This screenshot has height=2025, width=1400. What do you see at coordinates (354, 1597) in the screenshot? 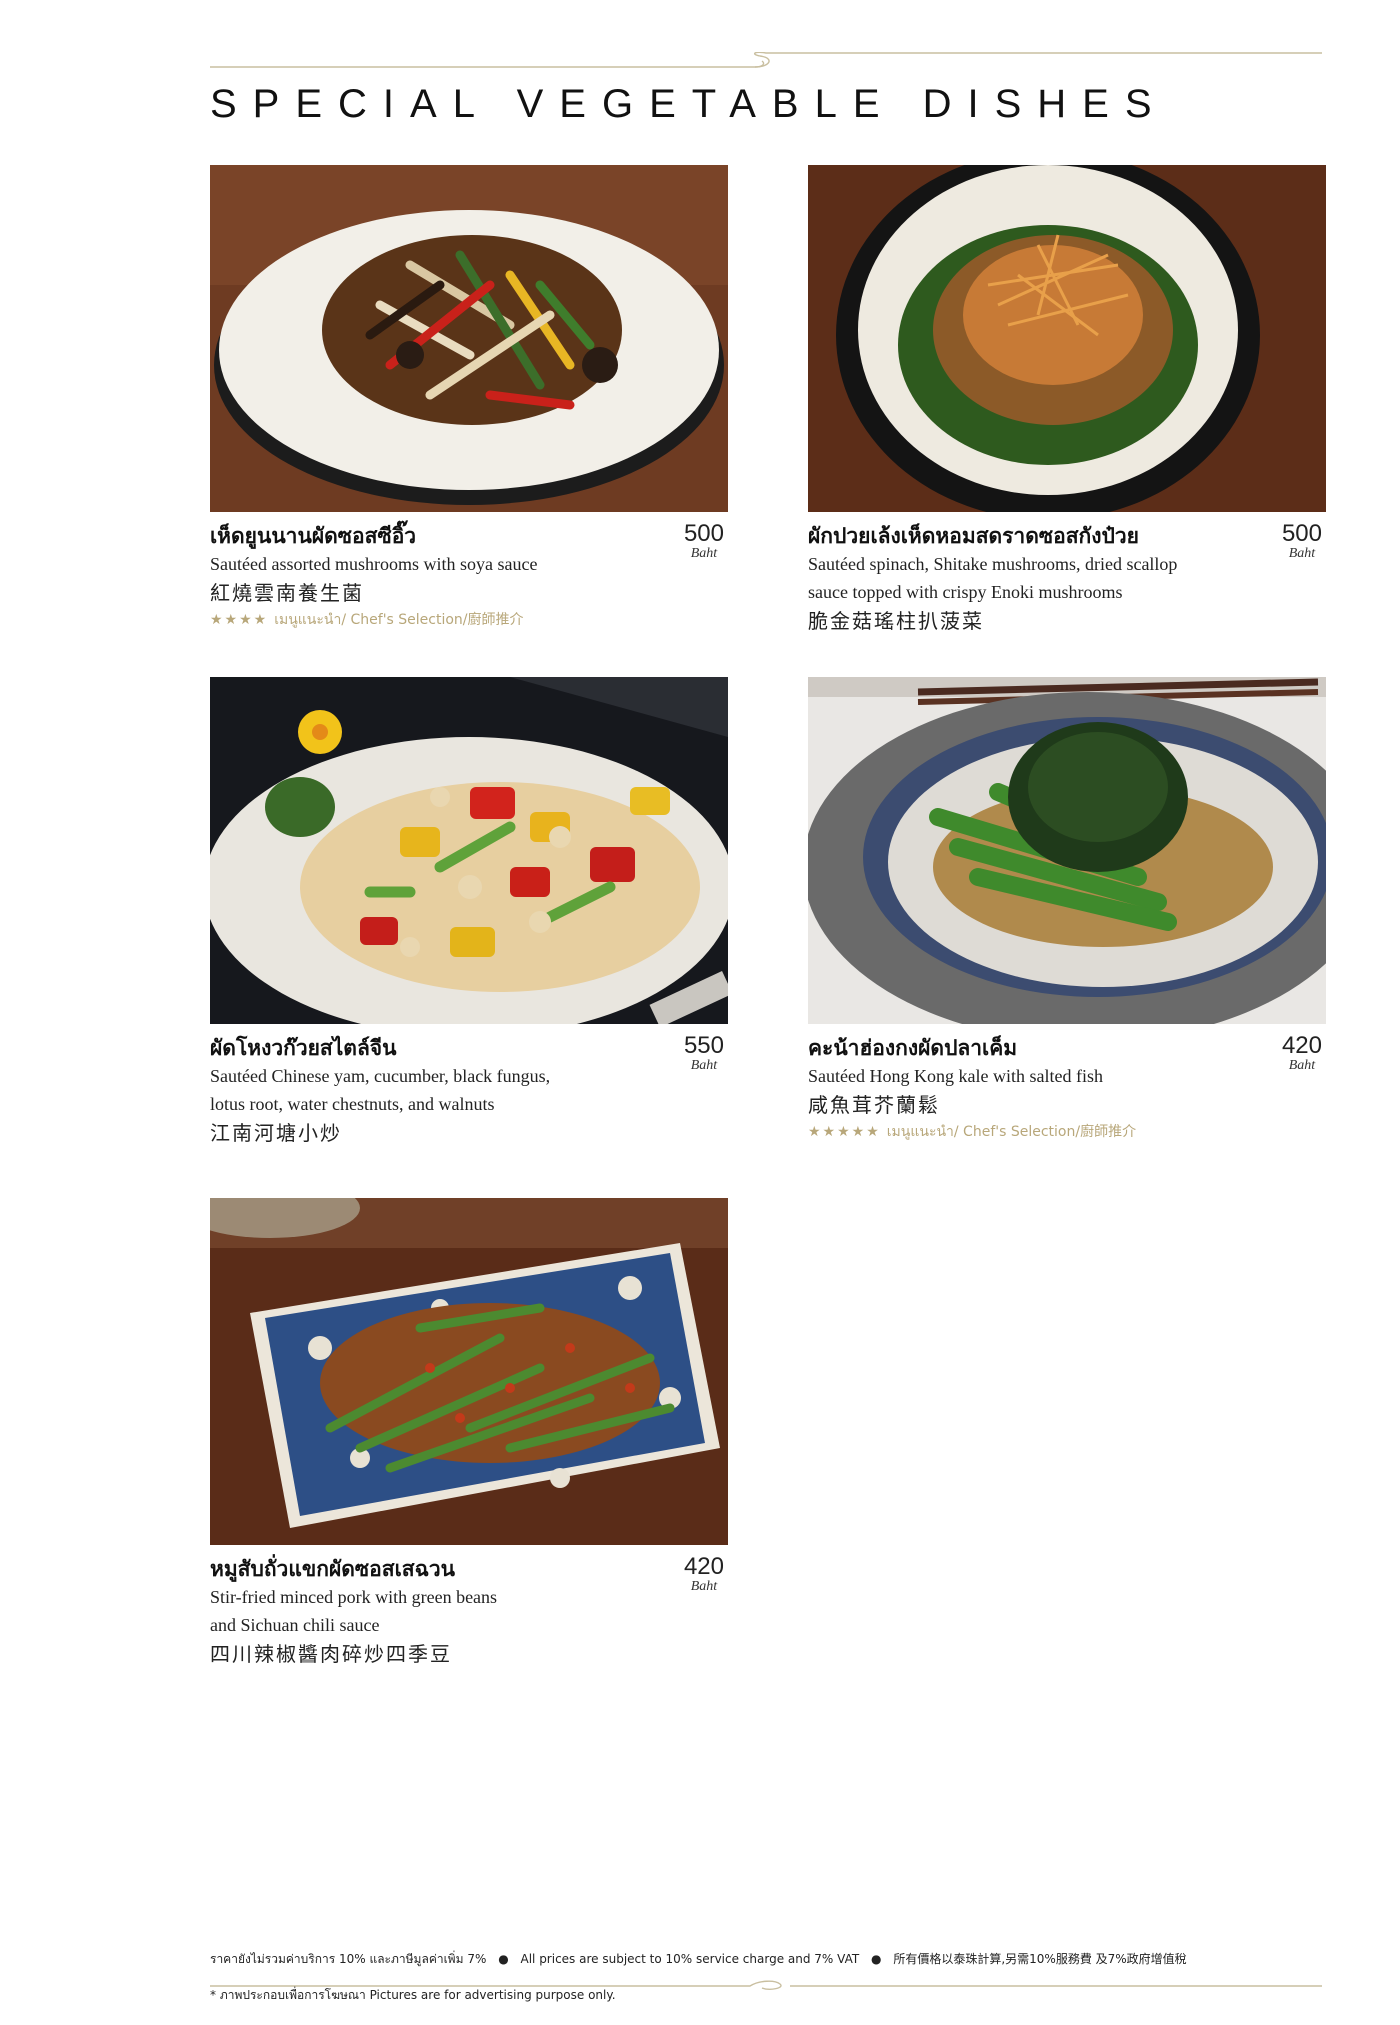
I see `dish-name-english: Stir-fried minced pork with green beans` at bounding box center [354, 1597].